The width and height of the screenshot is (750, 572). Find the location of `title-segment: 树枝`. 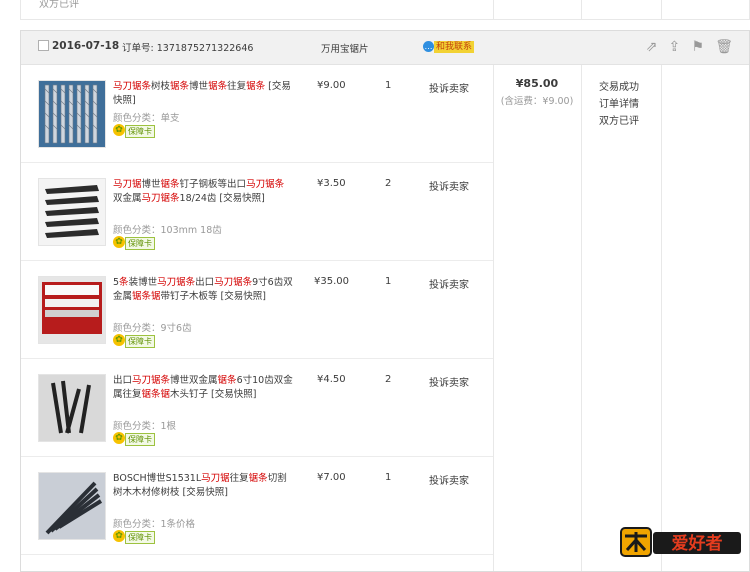

title-segment: 树枝 is located at coordinates (161, 86).